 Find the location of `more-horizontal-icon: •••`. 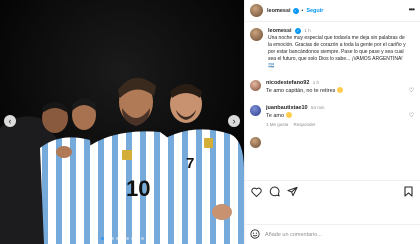

more-horizontal-icon: ••• is located at coordinates (412, 10).